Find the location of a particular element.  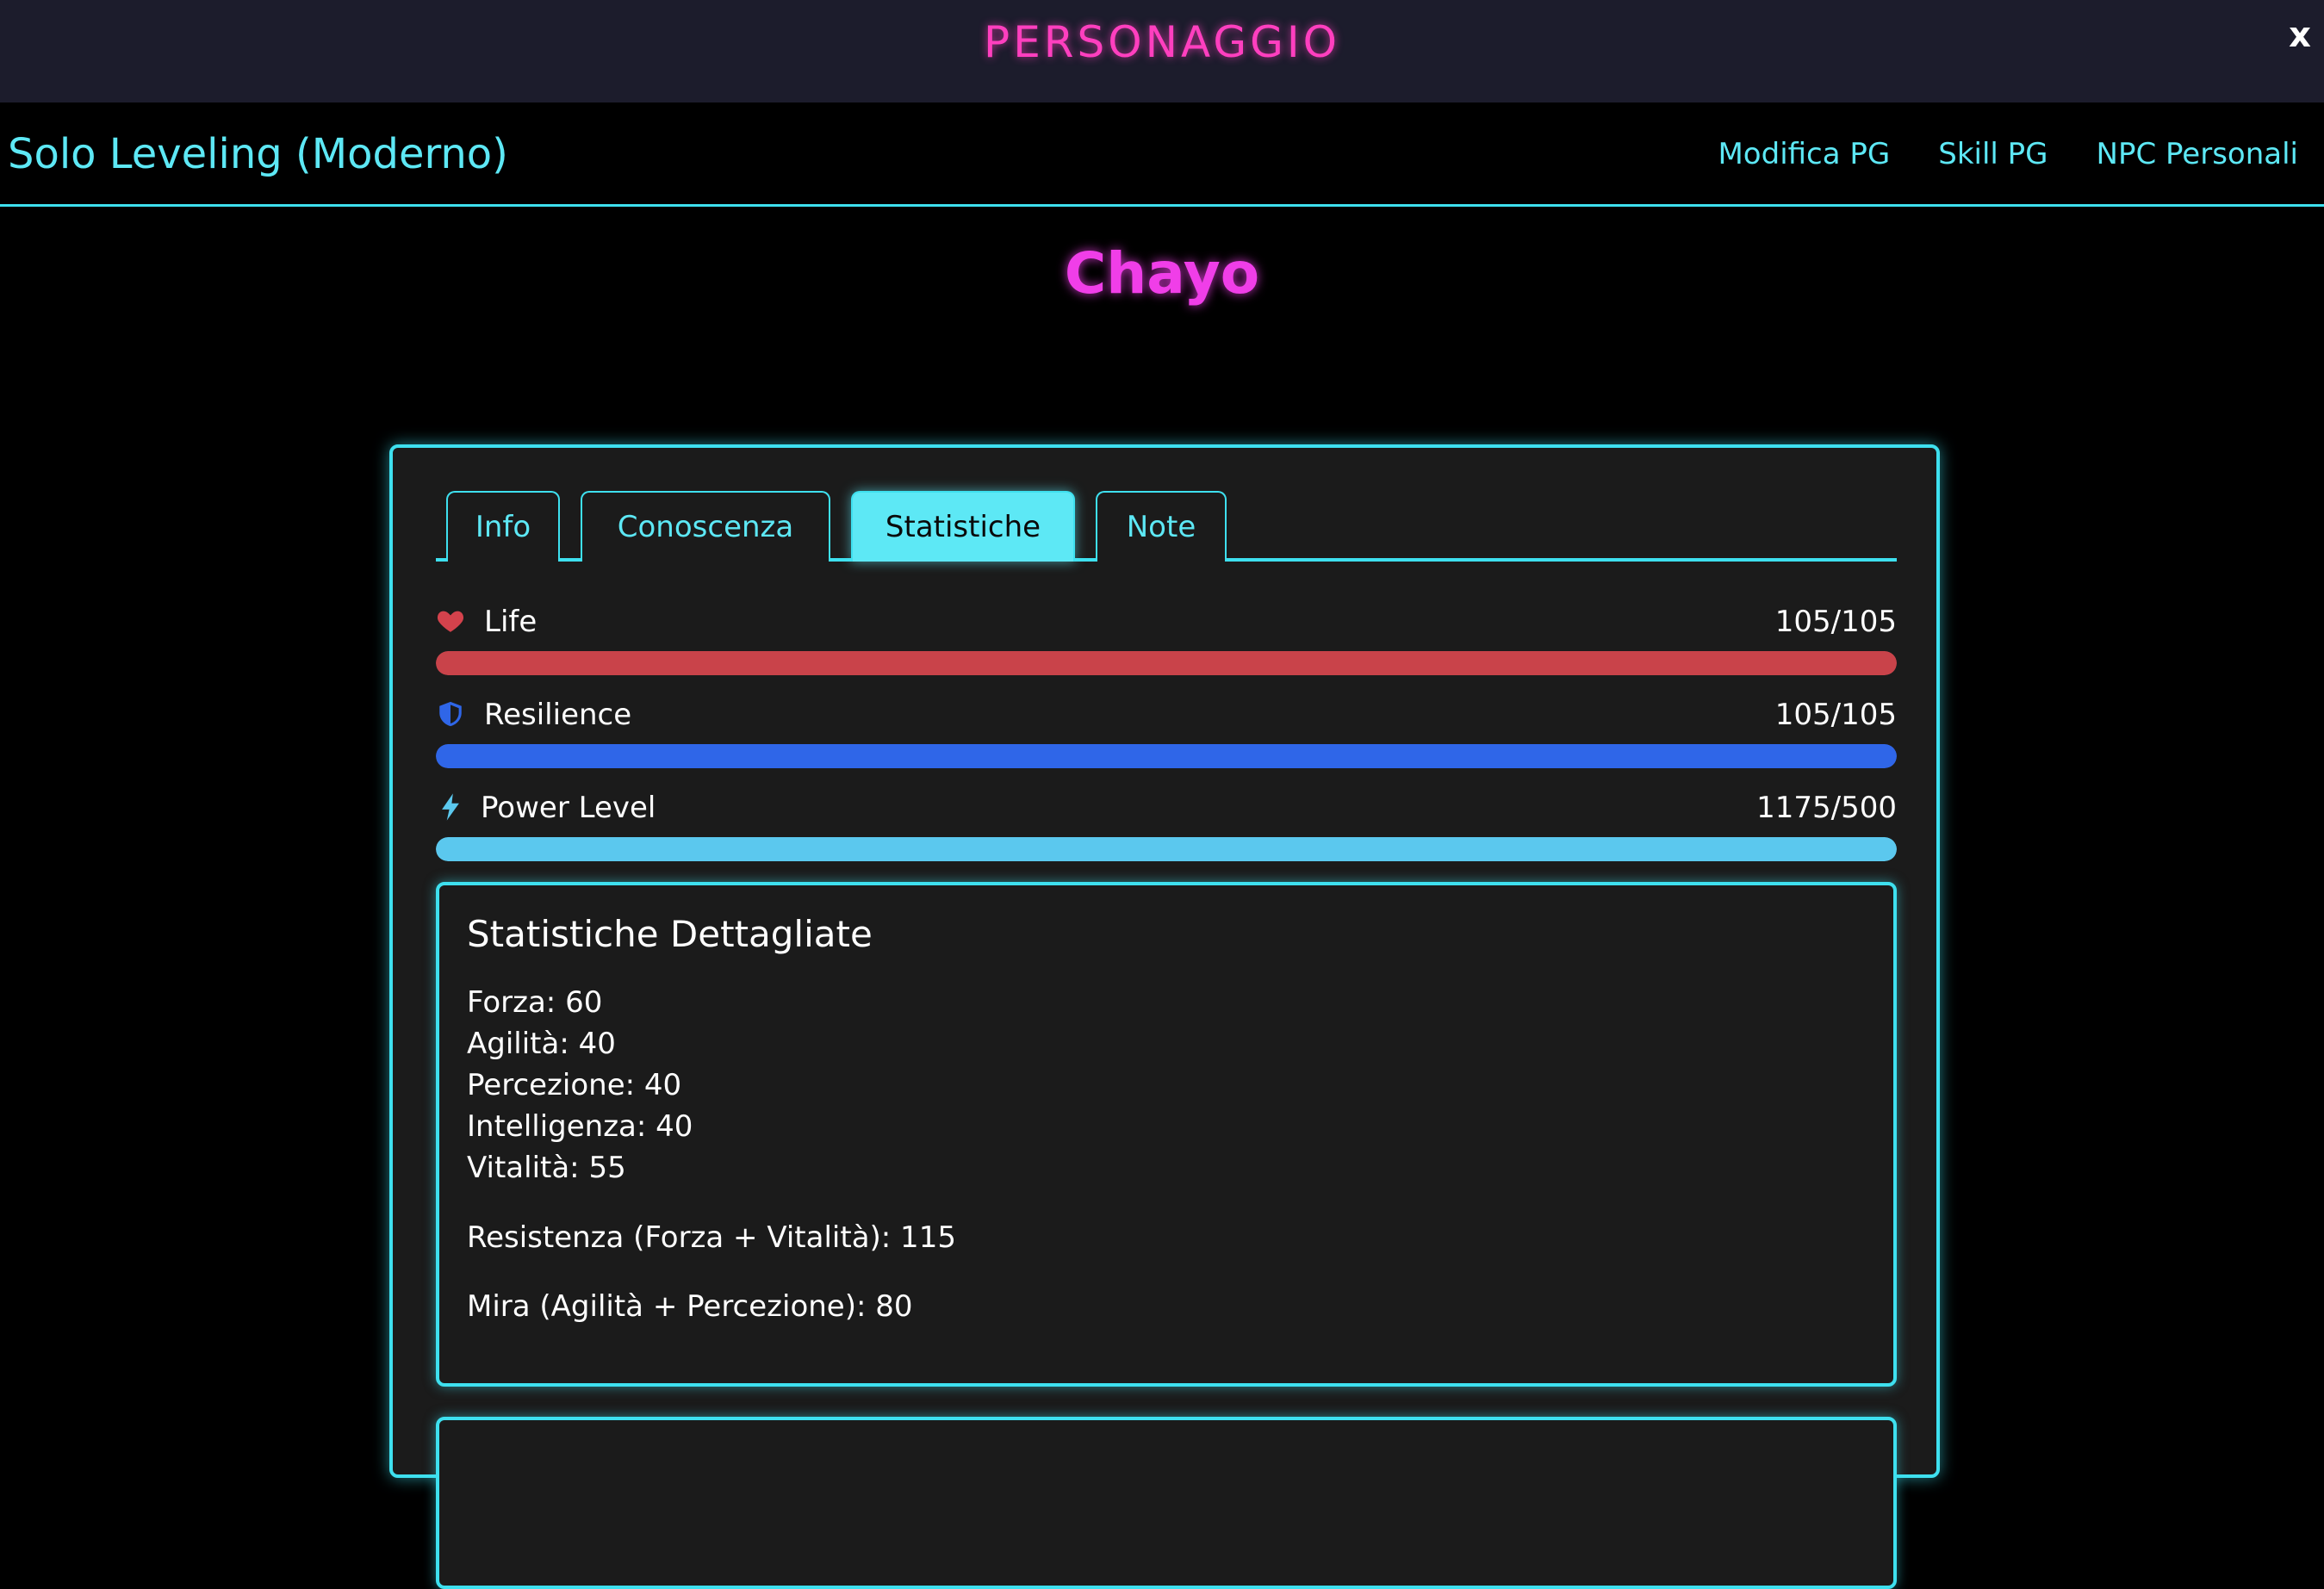

stat-label: Resilience is located at coordinates (558, 715).